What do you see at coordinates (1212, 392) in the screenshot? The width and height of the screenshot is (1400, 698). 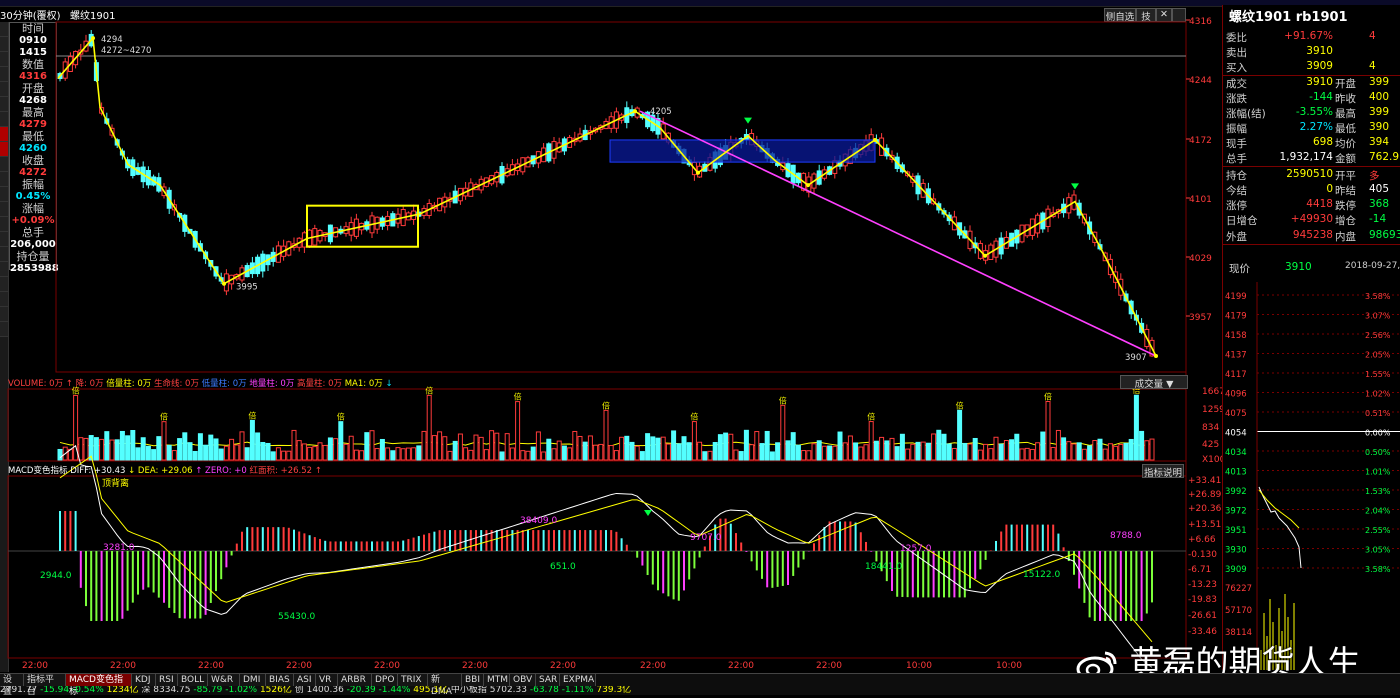 I see `volume-axis-label: 1667` at bounding box center [1212, 392].